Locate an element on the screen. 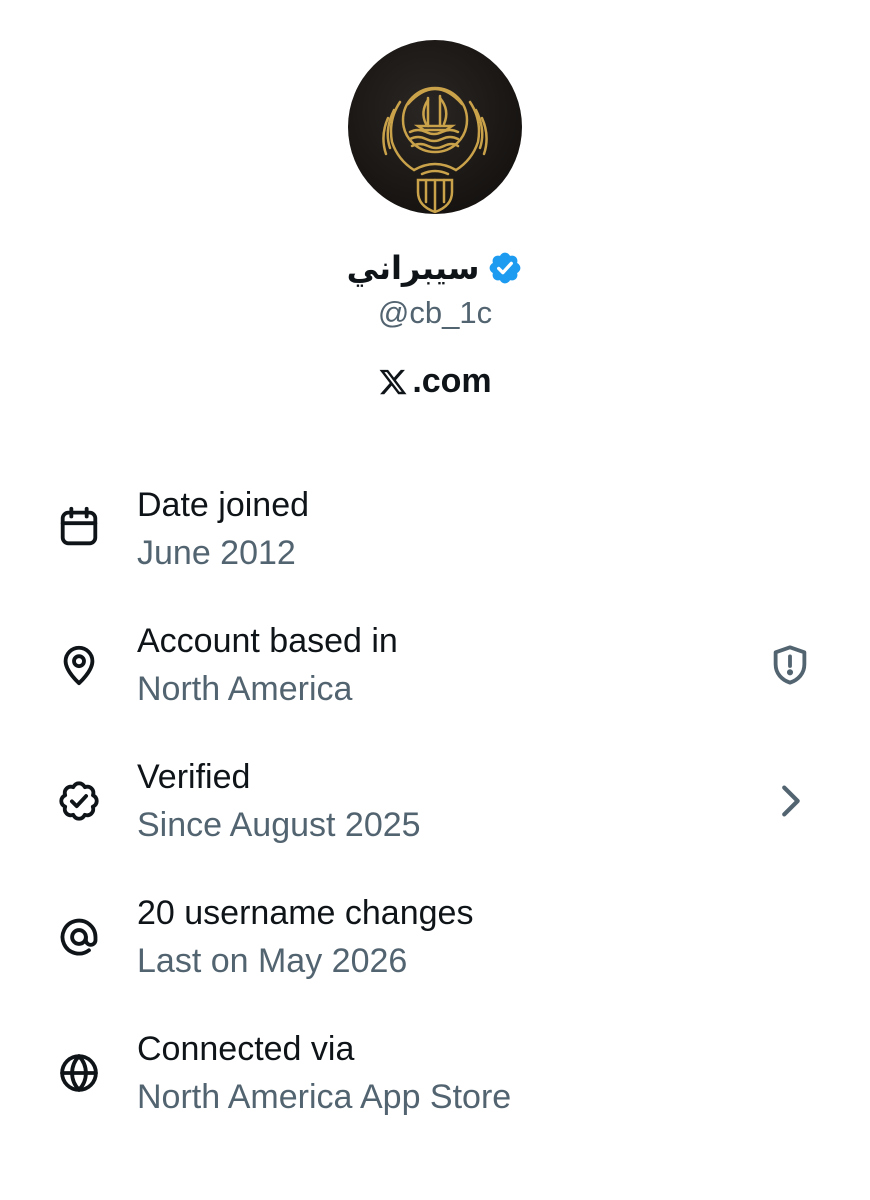 The height and width of the screenshot is (1200, 870). chevron-right-icon is located at coordinates (790, 801).